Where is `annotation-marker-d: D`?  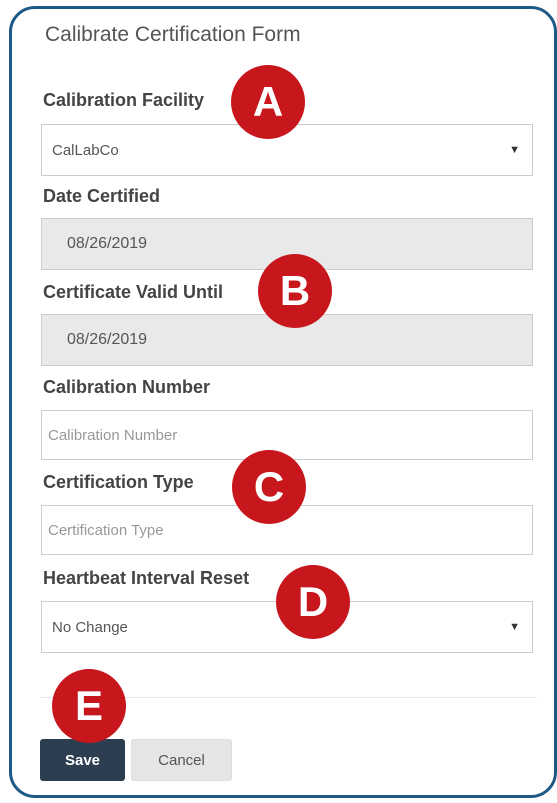 annotation-marker-d: D is located at coordinates (313, 602).